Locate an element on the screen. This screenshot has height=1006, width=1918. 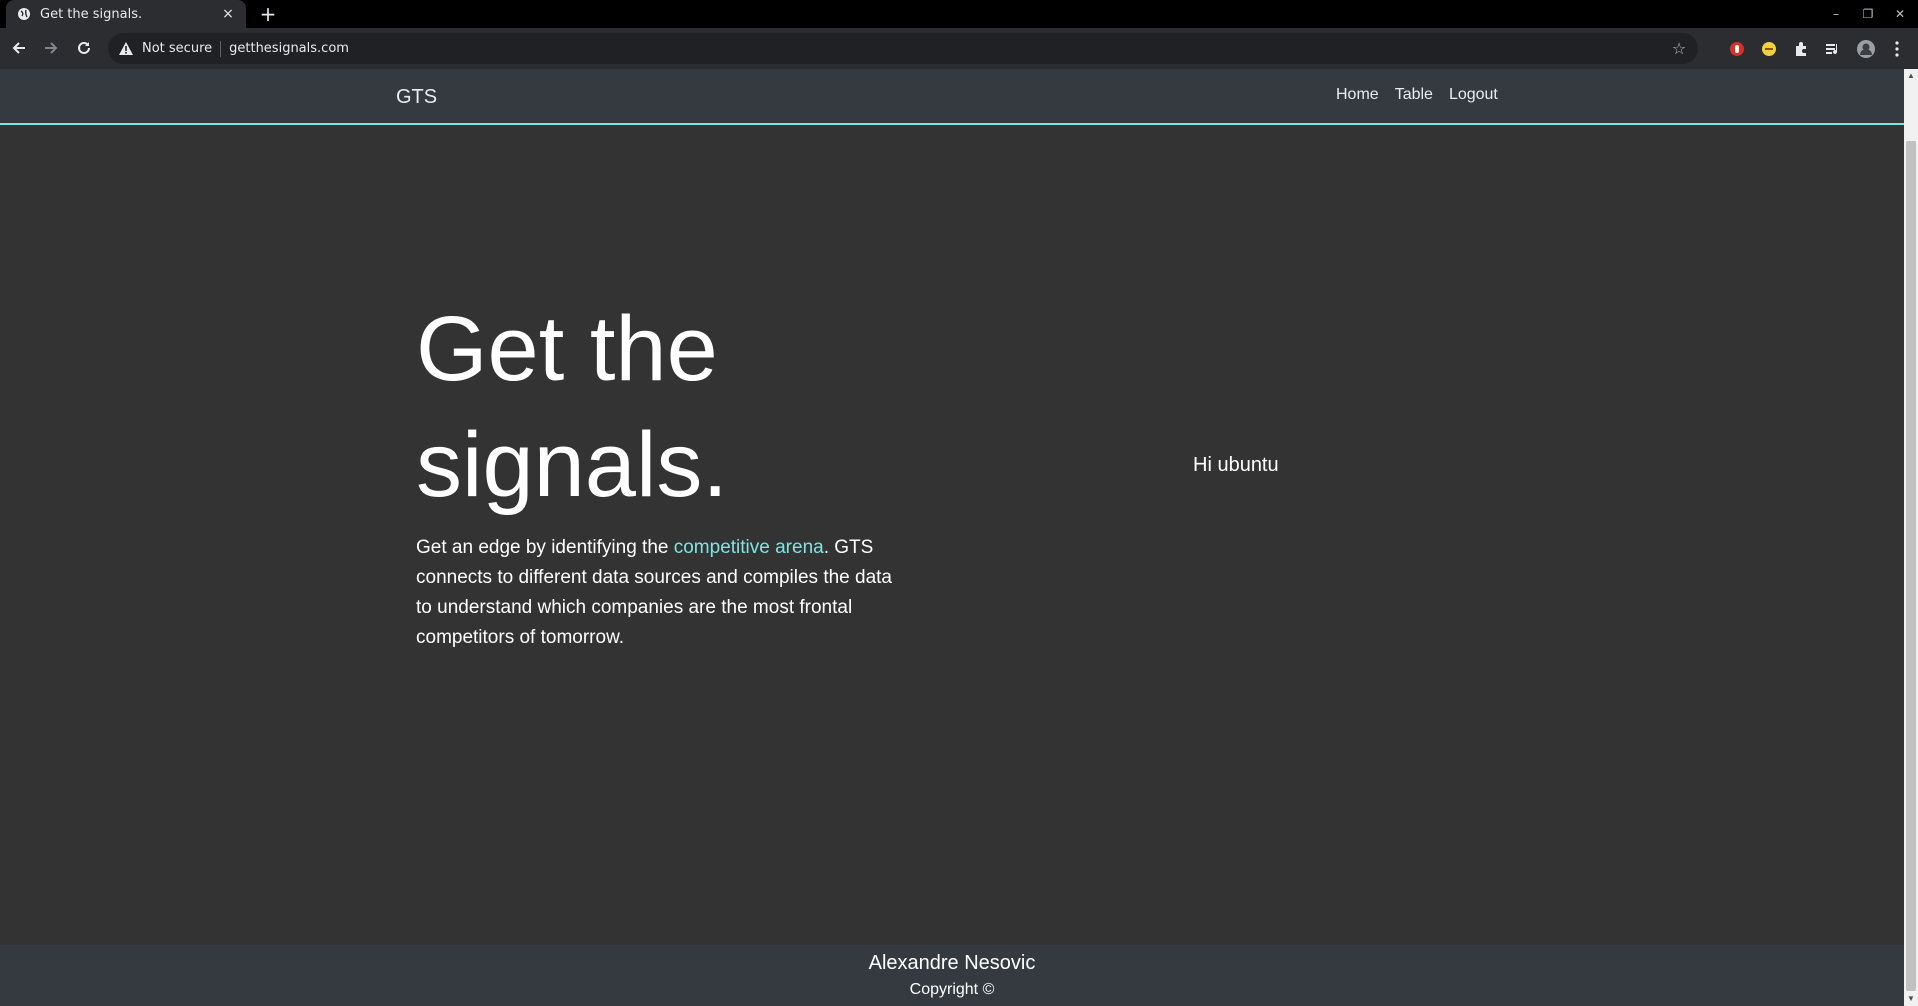
back-icon is located at coordinates (19, 48).